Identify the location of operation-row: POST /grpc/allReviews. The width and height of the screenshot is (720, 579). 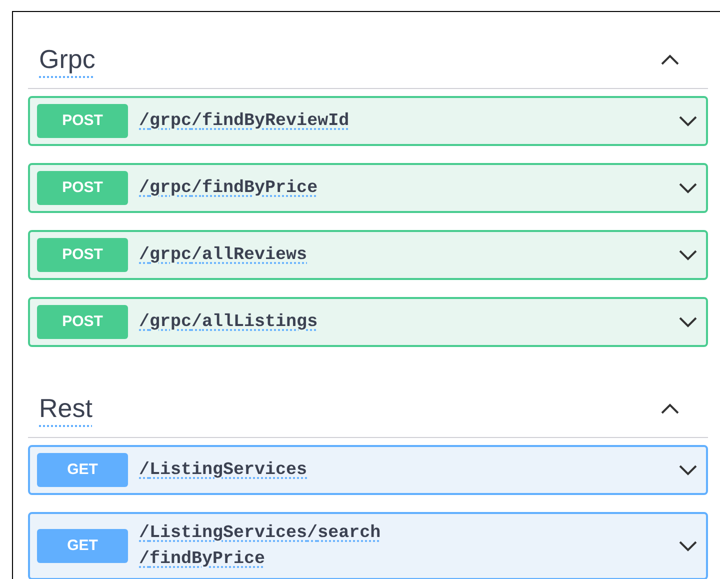
(368, 255).